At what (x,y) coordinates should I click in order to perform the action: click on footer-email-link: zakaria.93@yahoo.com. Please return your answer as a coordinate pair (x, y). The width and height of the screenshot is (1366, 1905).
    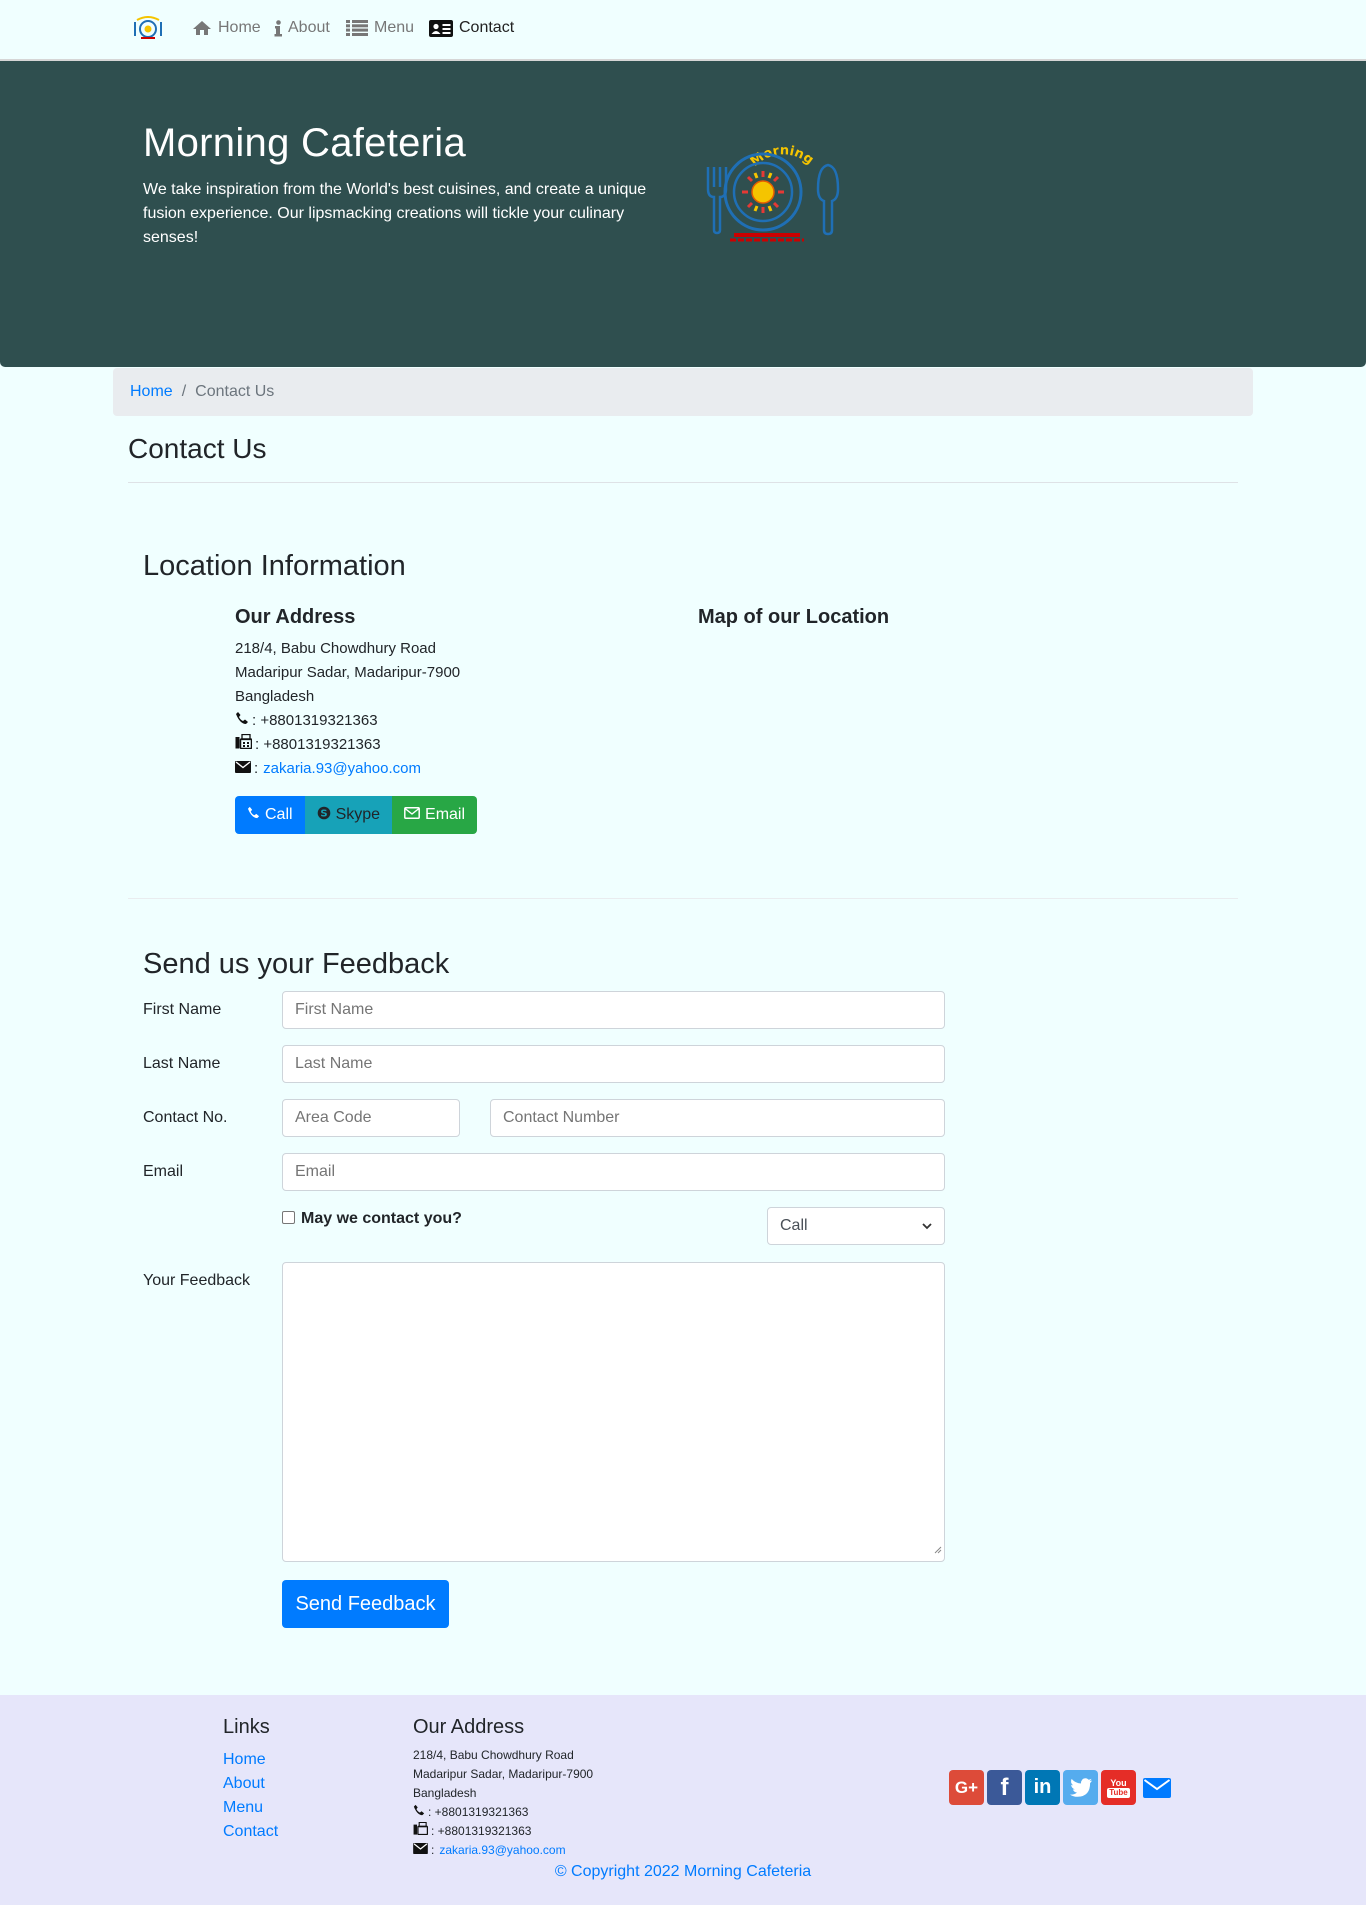
    Looking at the image, I should click on (502, 1850).